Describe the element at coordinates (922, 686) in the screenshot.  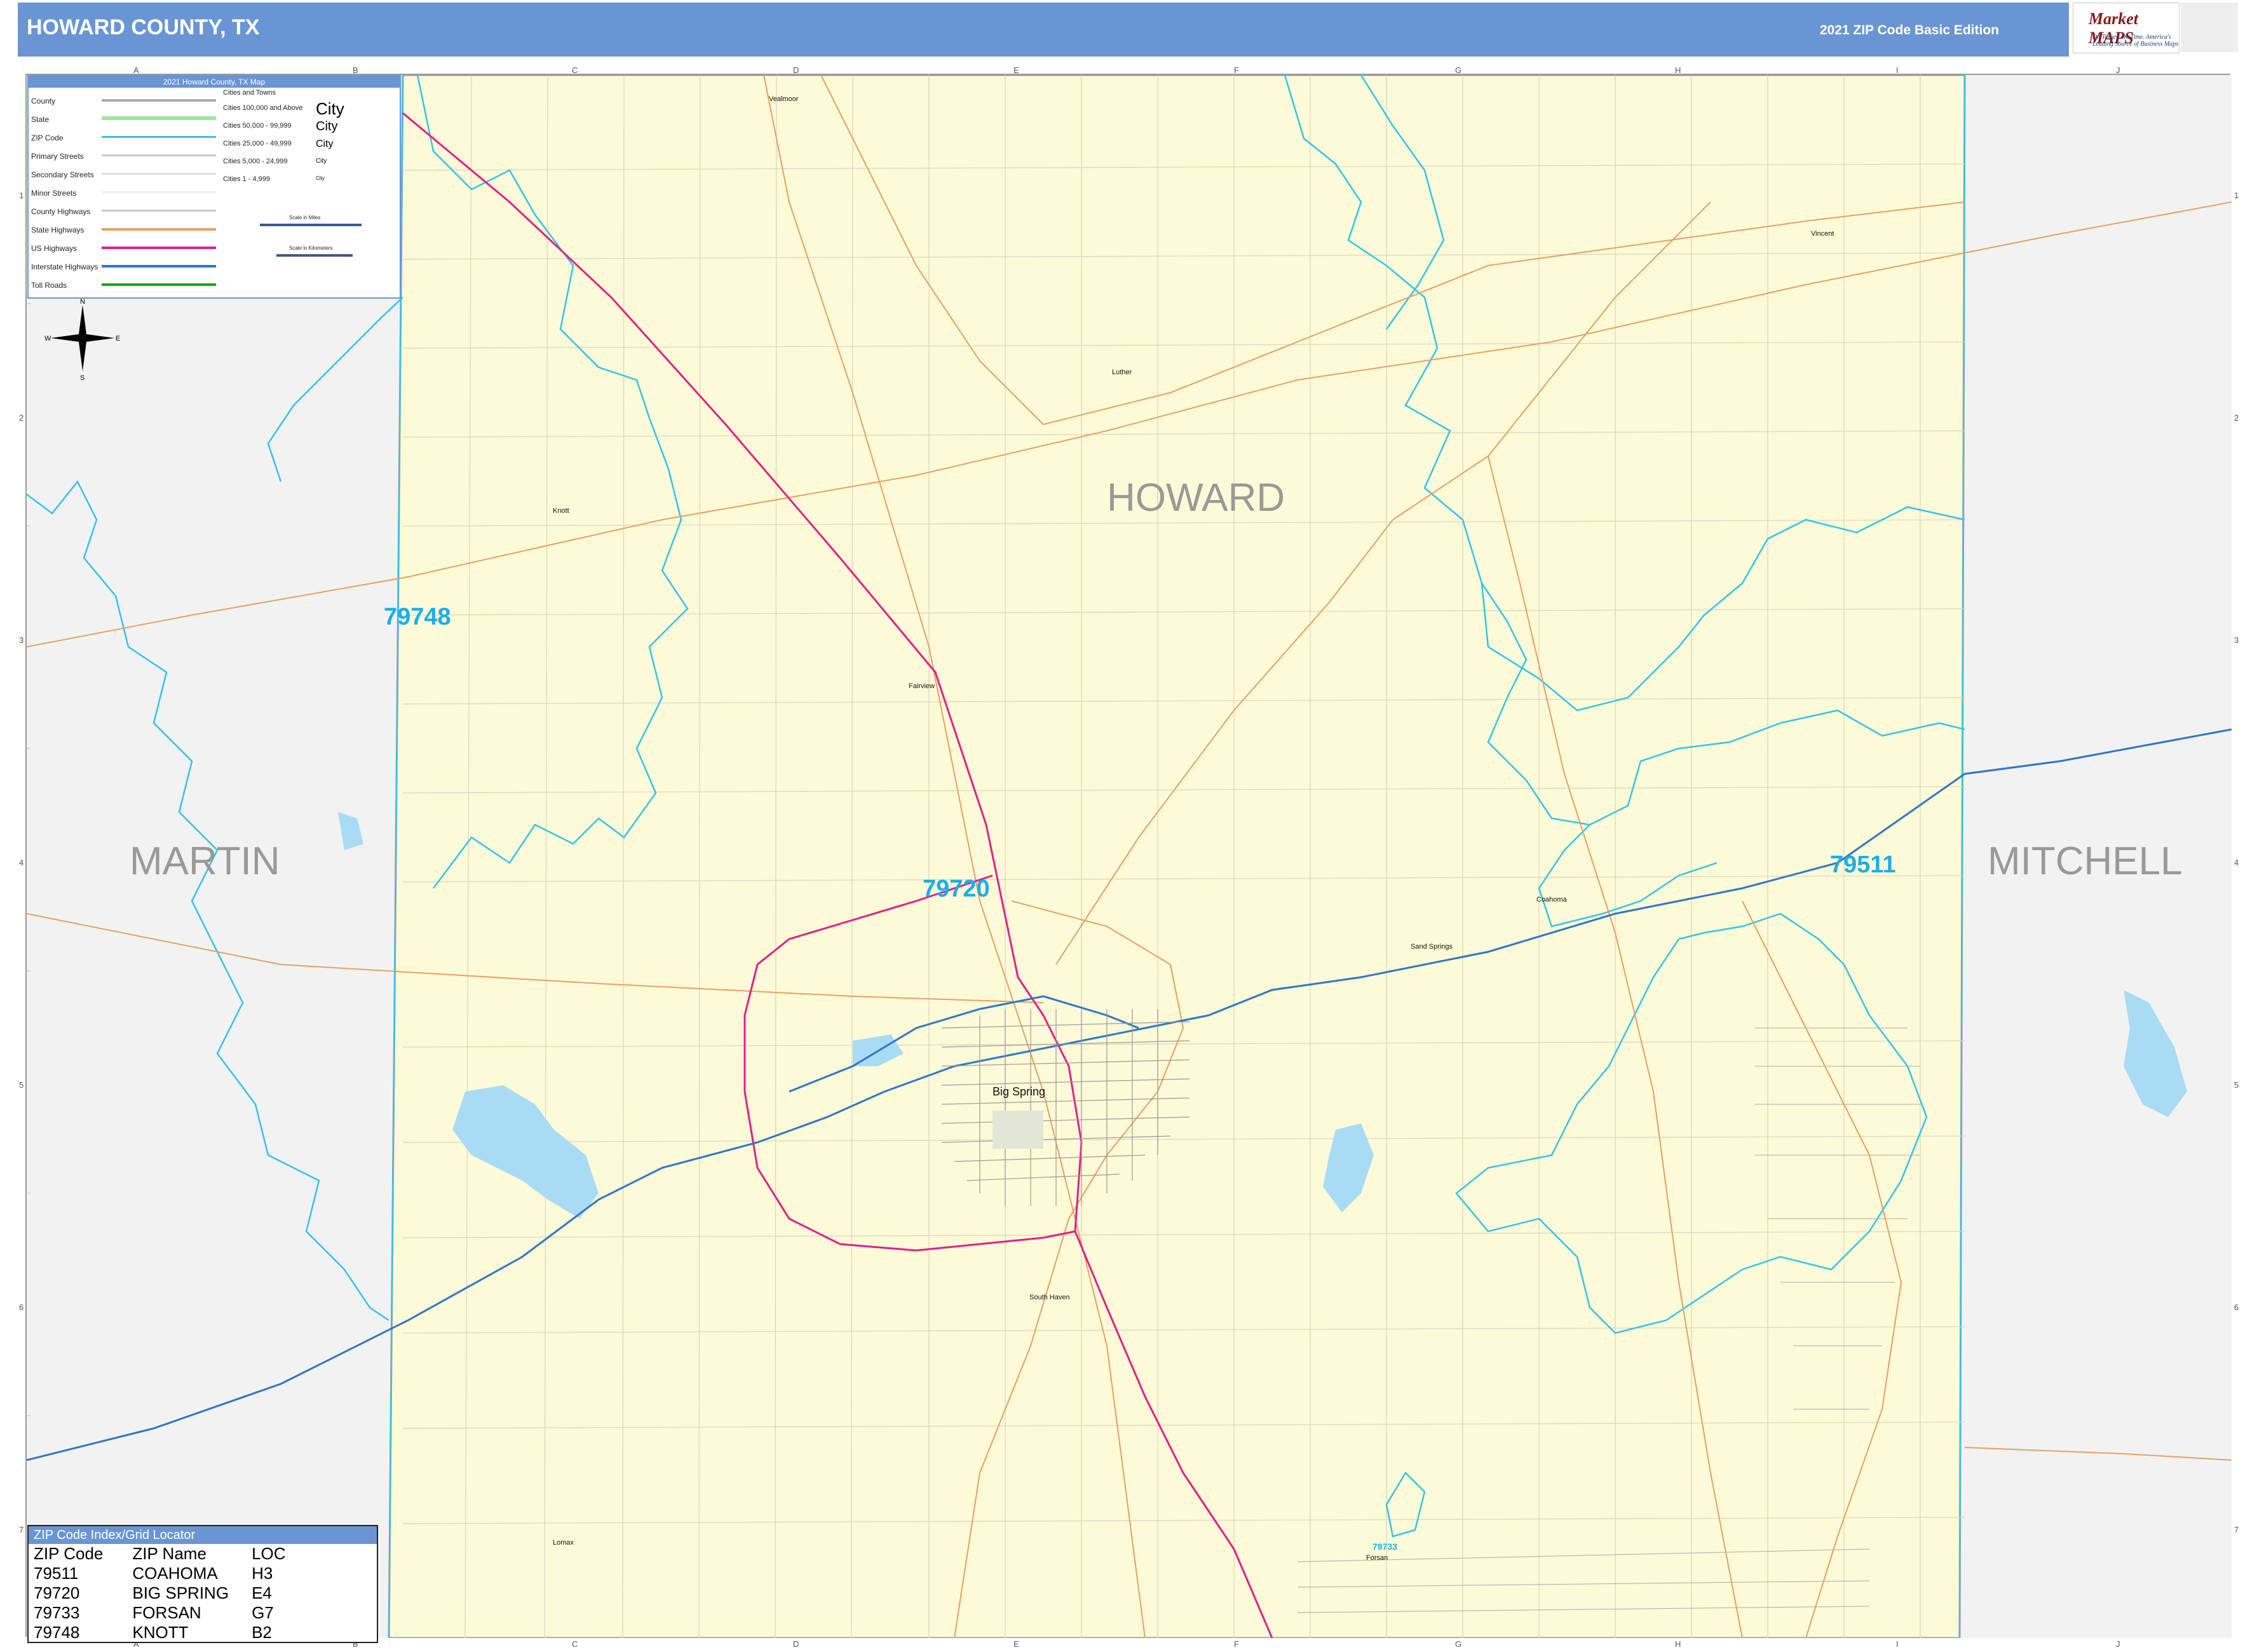
I see `place-label-fairview: Fairview` at that location.